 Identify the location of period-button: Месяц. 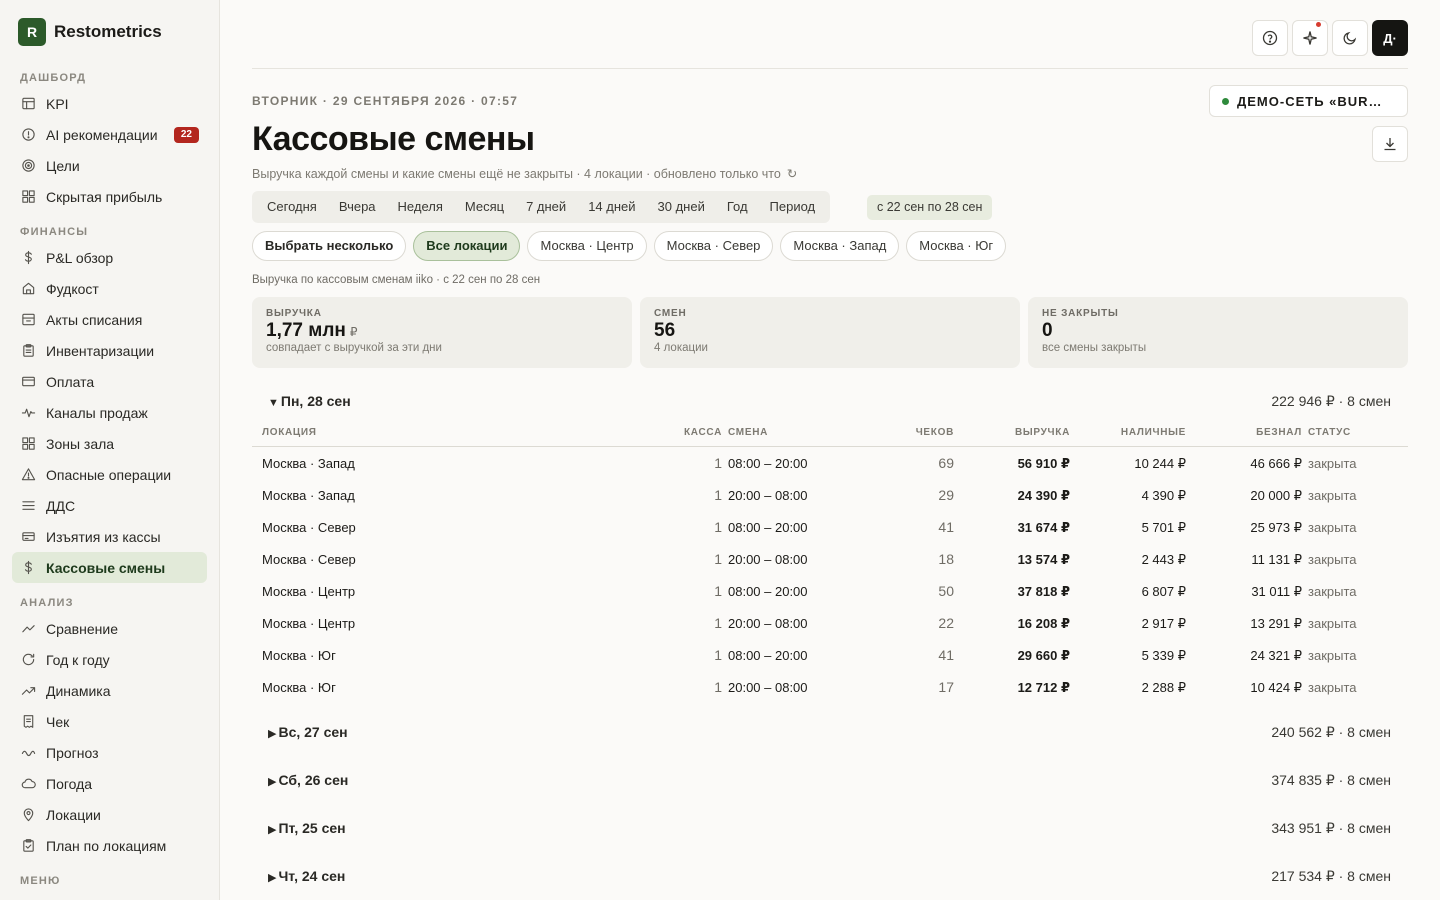
(484, 207).